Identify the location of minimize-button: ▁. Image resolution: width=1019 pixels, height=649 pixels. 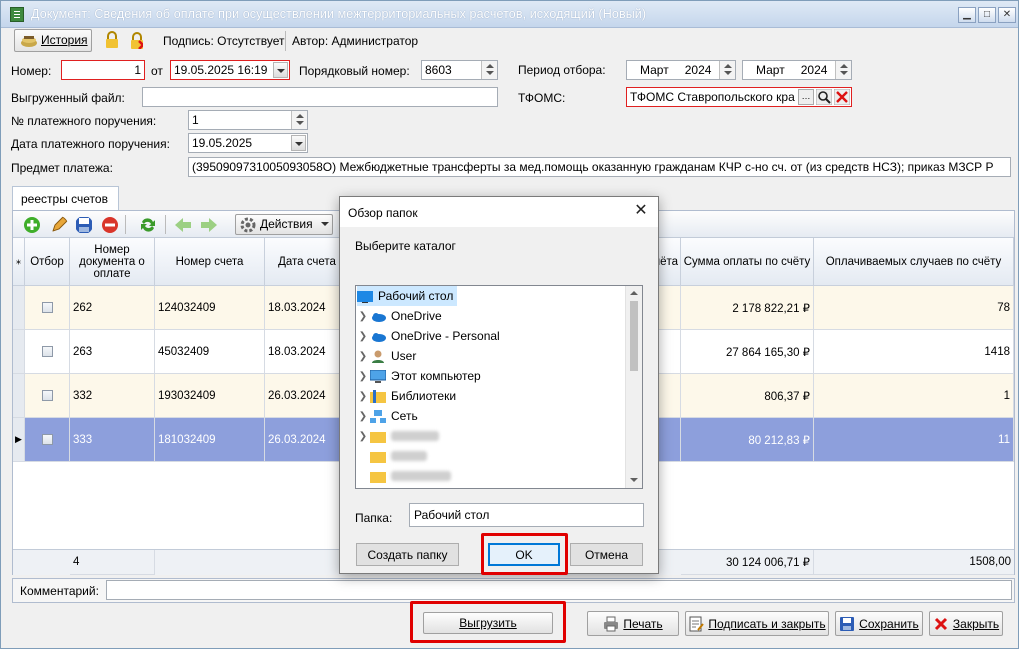
(967, 15).